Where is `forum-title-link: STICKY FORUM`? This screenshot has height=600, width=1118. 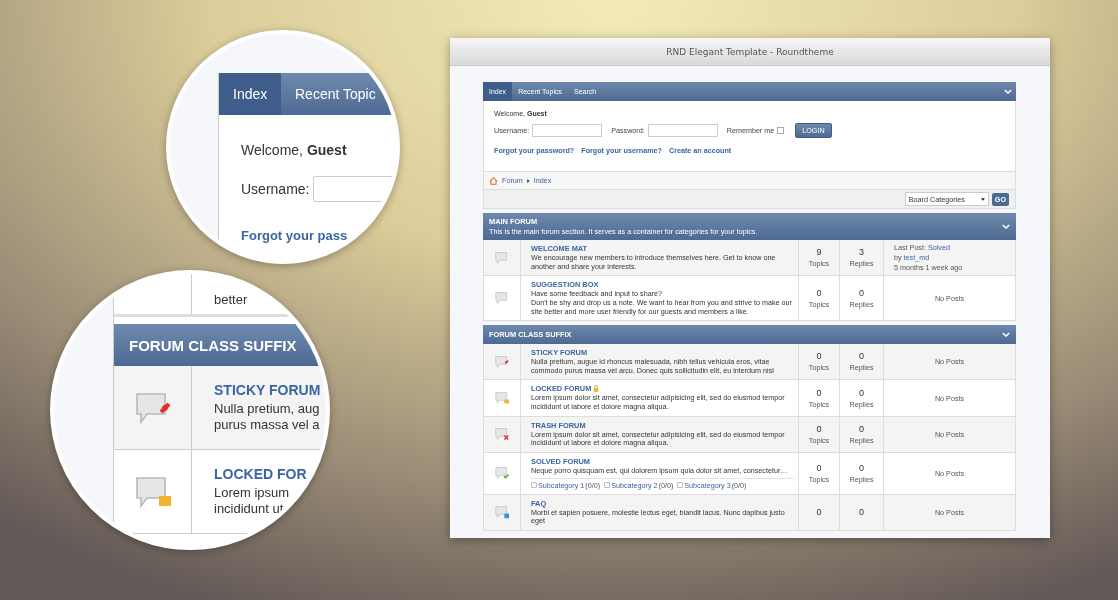 forum-title-link: STICKY FORUM is located at coordinates (267, 390).